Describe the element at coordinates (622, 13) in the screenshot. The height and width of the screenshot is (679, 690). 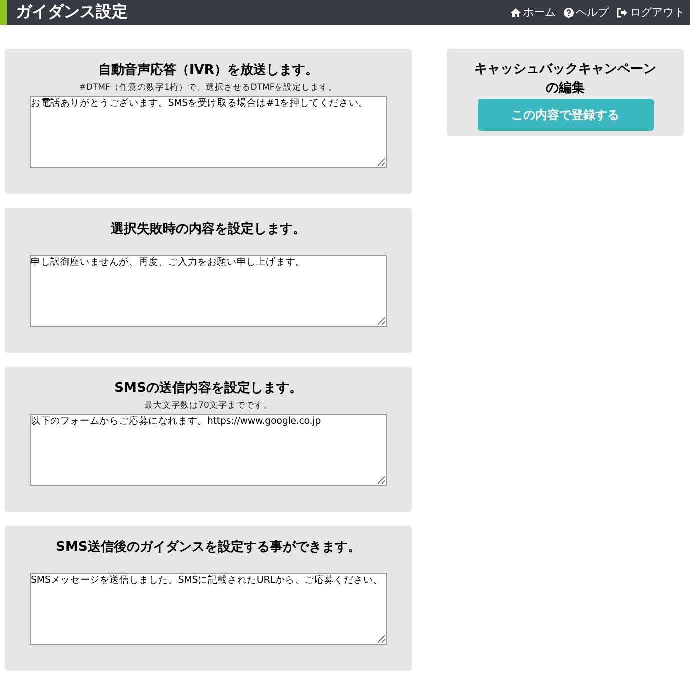
I see `logout-icon` at that location.